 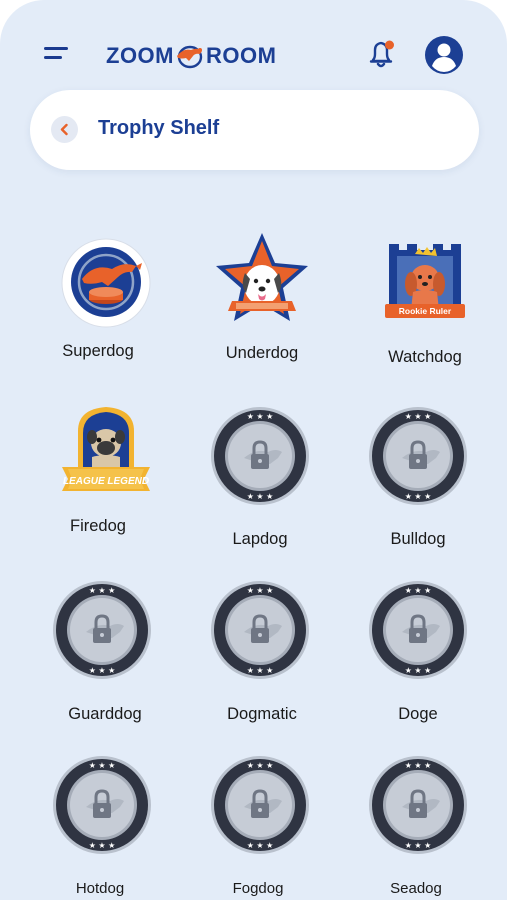 What do you see at coordinates (241, 55) in the screenshot?
I see `logo-text-right: ROOM` at bounding box center [241, 55].